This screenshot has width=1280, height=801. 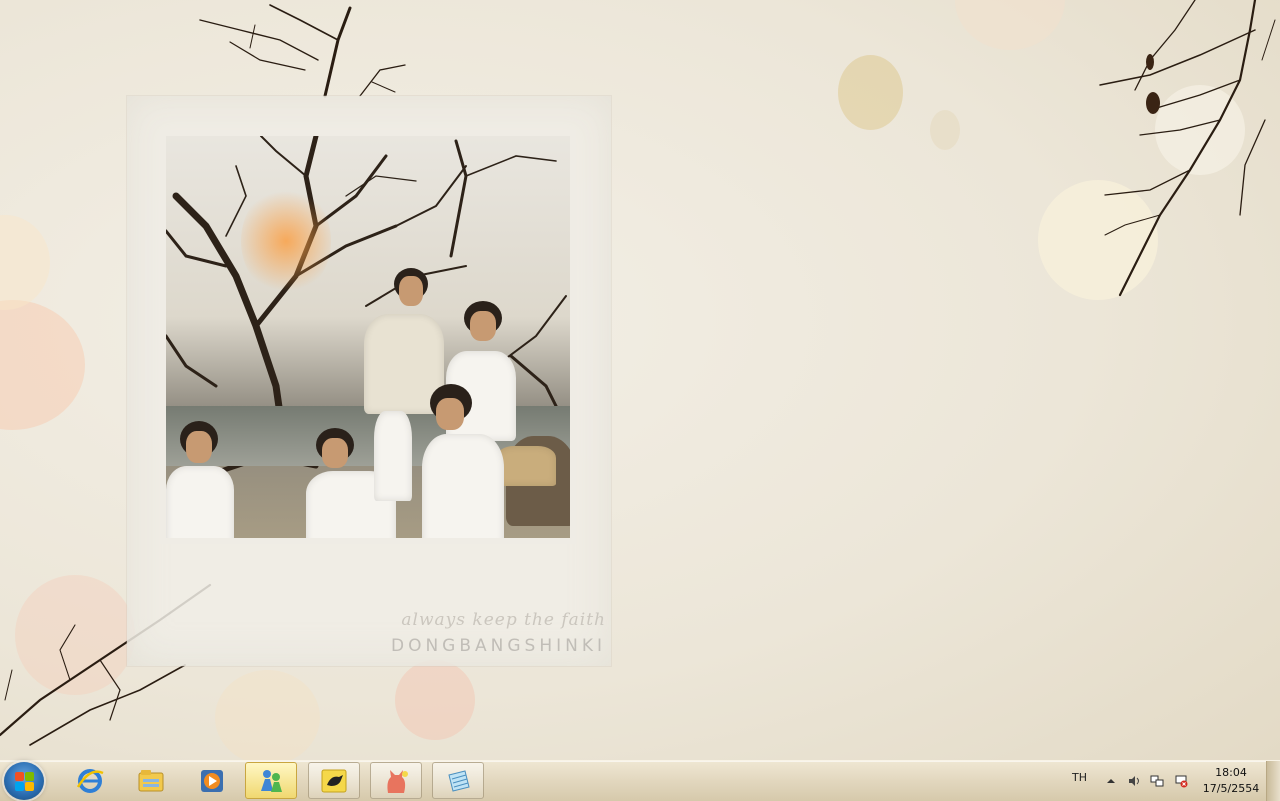 I want to click on show-desktop-button, so click(x=1273, y=781).